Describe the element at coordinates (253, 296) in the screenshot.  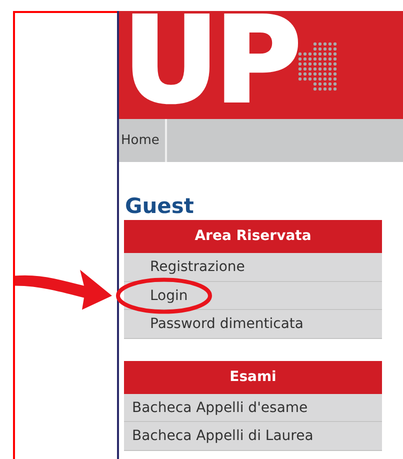
I see `menu-link: Login` at that location.